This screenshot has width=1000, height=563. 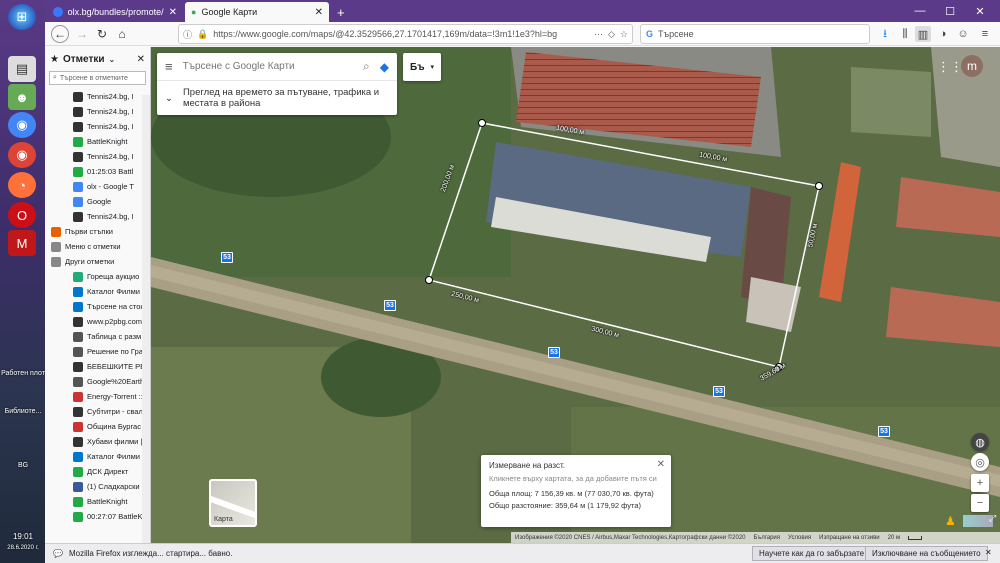 I want to click on bookmark-item: Гореща аукцио, so click(x=97, y=276).